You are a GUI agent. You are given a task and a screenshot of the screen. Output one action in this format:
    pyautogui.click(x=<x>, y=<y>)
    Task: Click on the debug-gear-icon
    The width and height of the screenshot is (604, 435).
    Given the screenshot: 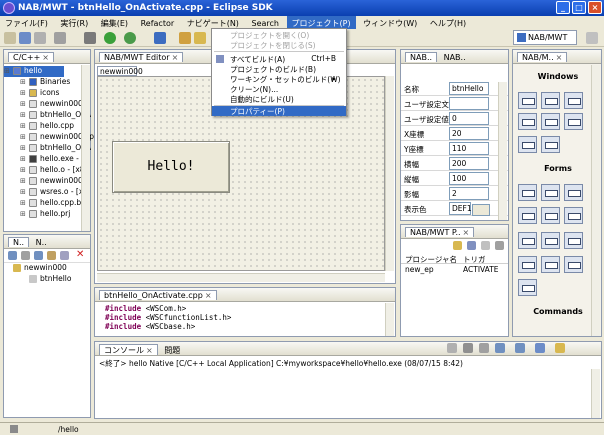 What is the action you would take?
    pyautogui.click(x=90, y=38)
    